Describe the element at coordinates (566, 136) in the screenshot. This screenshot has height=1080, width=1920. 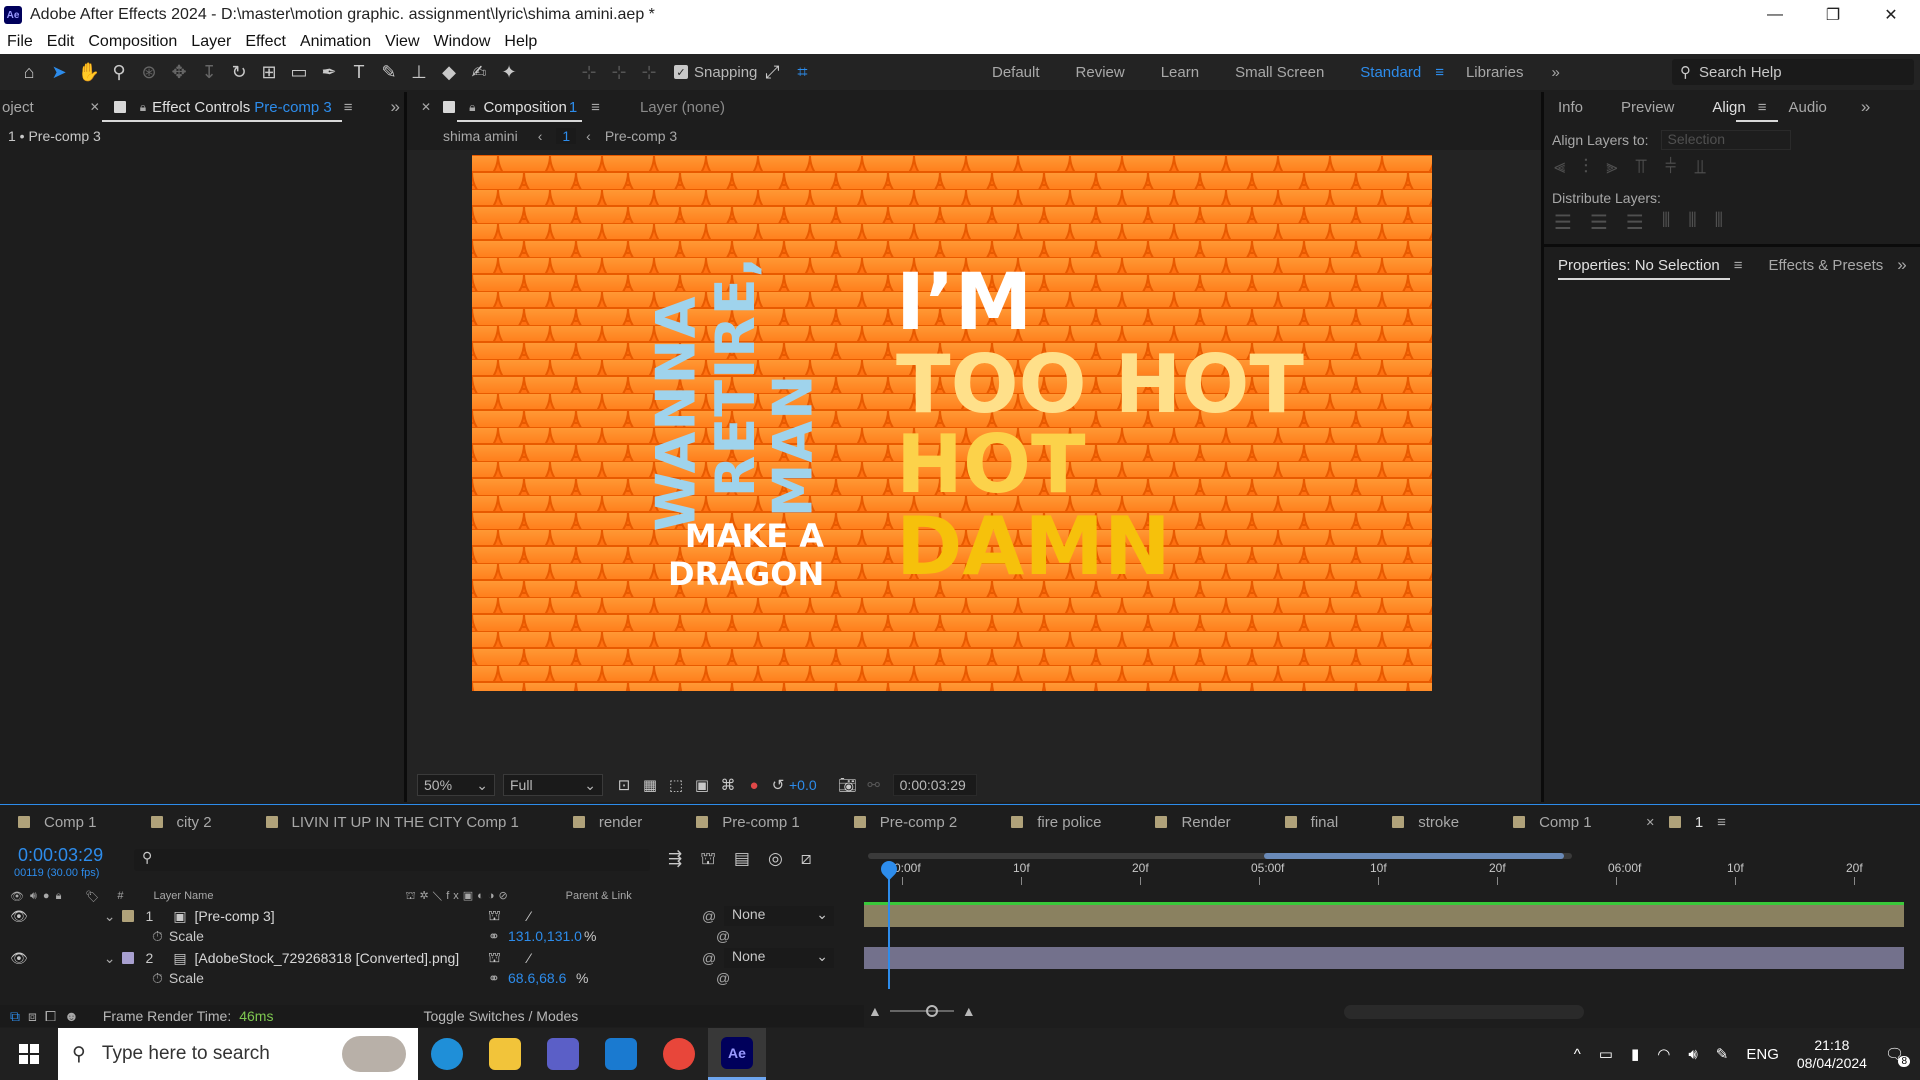
I see `crumb-index: 1` at that location.